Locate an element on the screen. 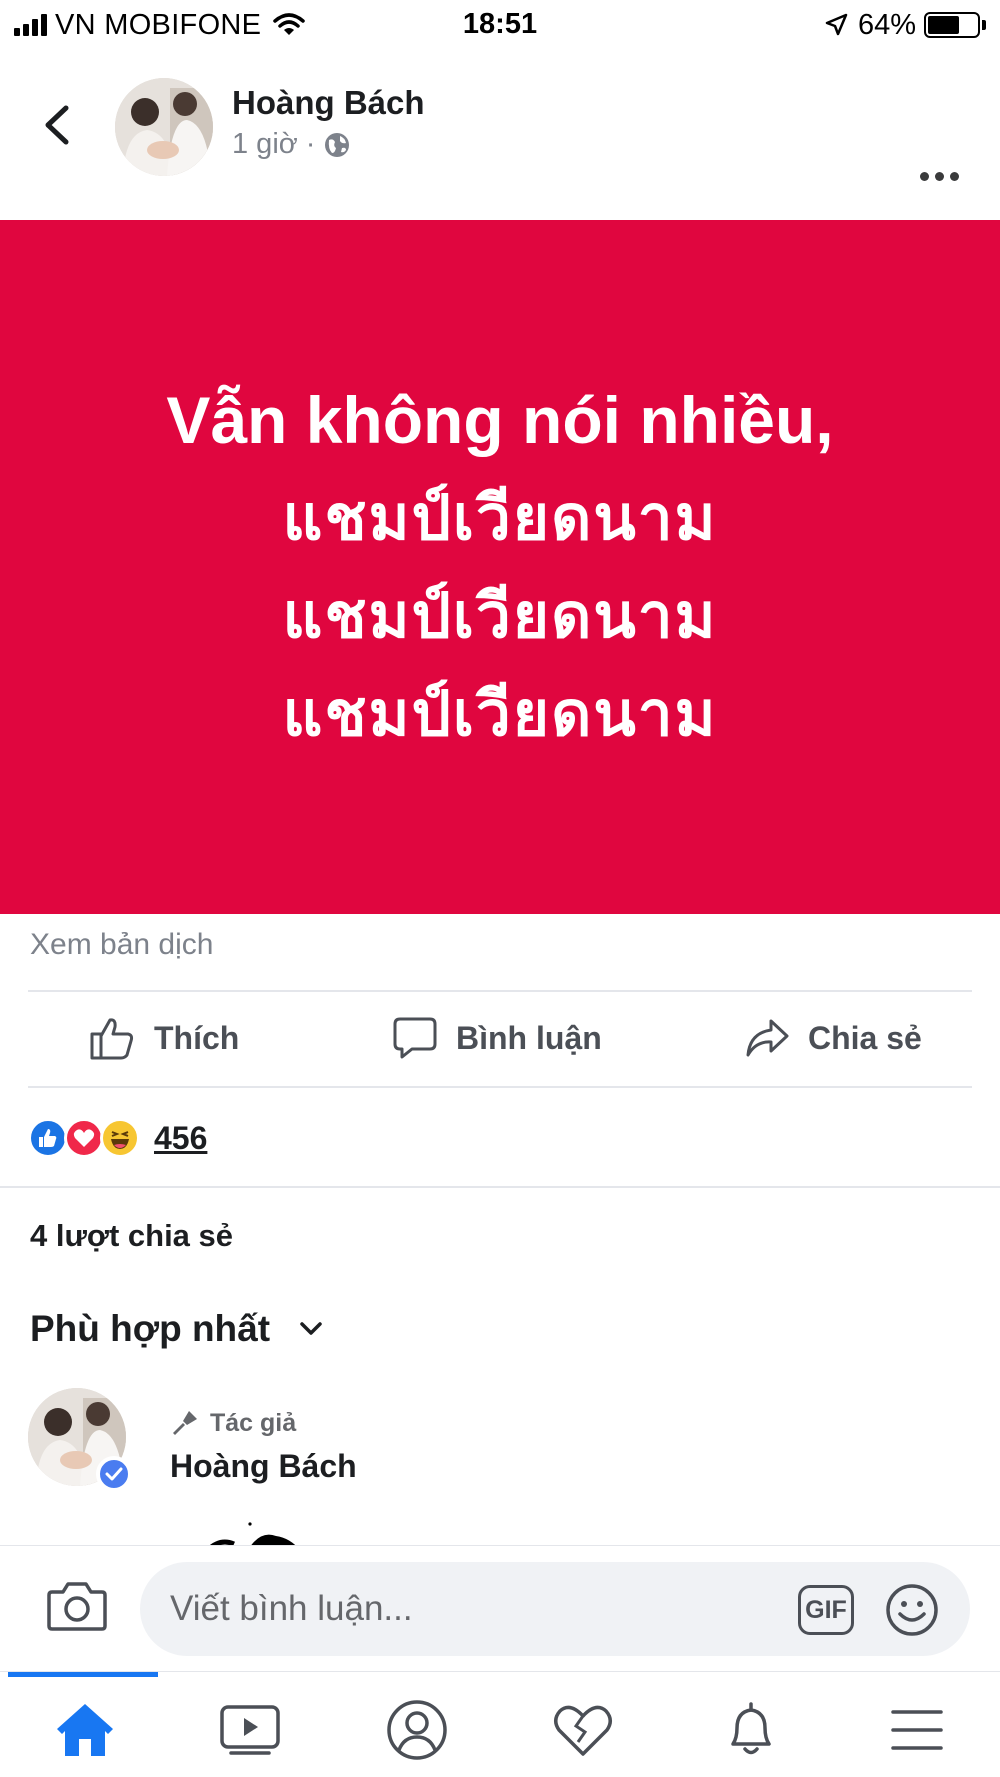 The image size is (1000, 1777). reaction-count: 456 is located at coordinates (180, 1138).